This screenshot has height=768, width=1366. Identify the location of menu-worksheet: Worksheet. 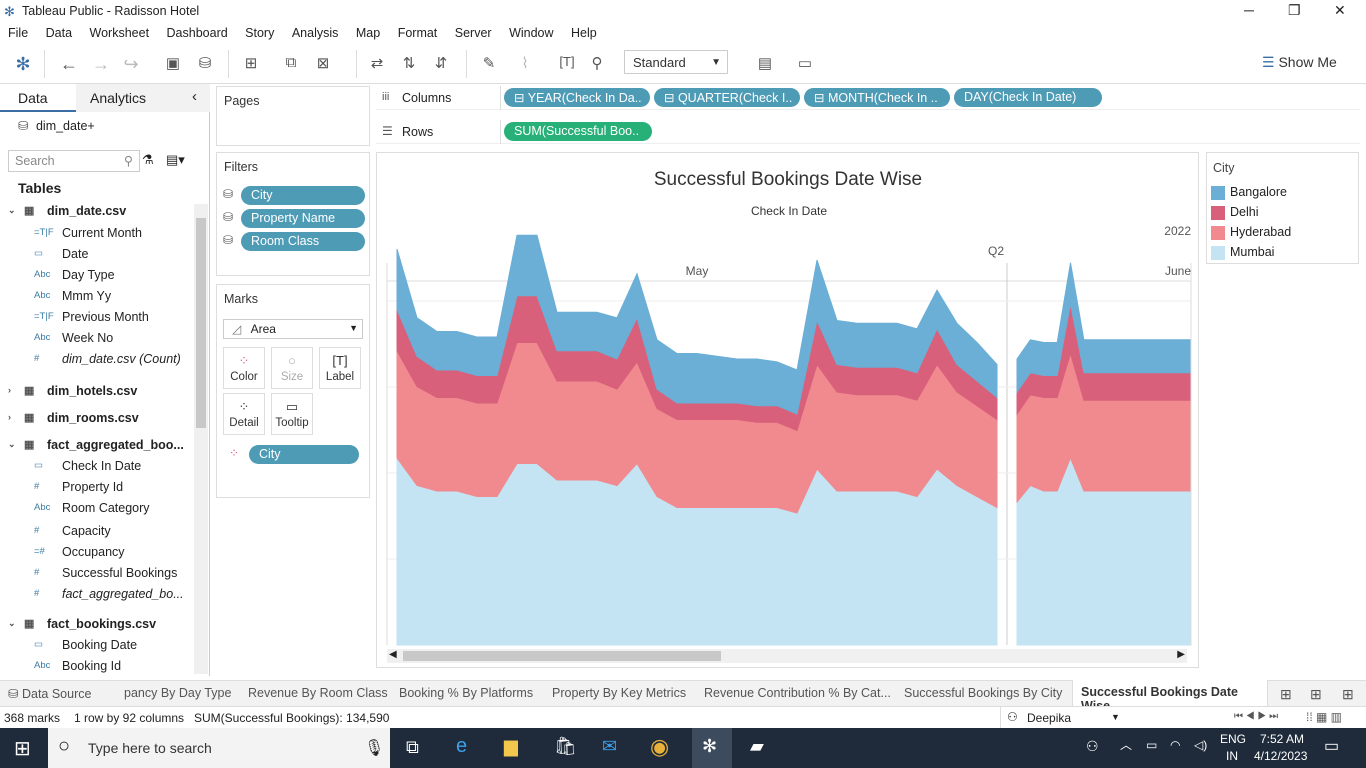
(120, 31).